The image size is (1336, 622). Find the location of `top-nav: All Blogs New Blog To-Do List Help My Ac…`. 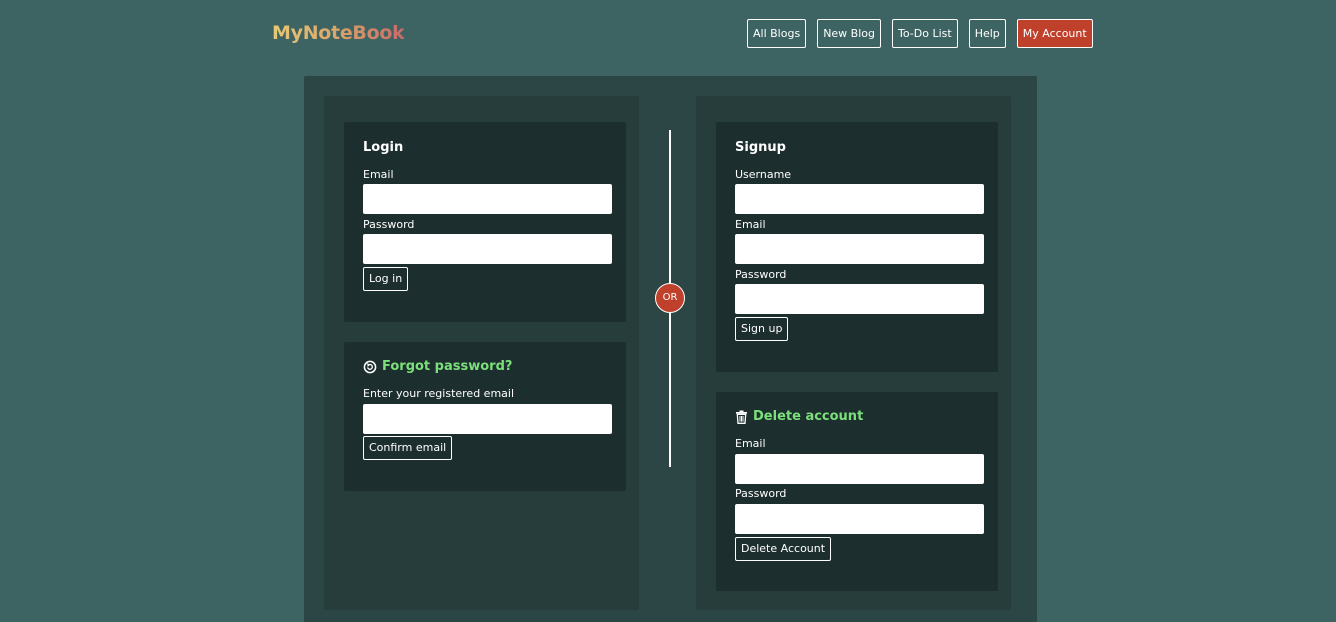

top-nav: All Blogs New Blog To-Do List Help My Ac… is located at coordinates (920, 33).